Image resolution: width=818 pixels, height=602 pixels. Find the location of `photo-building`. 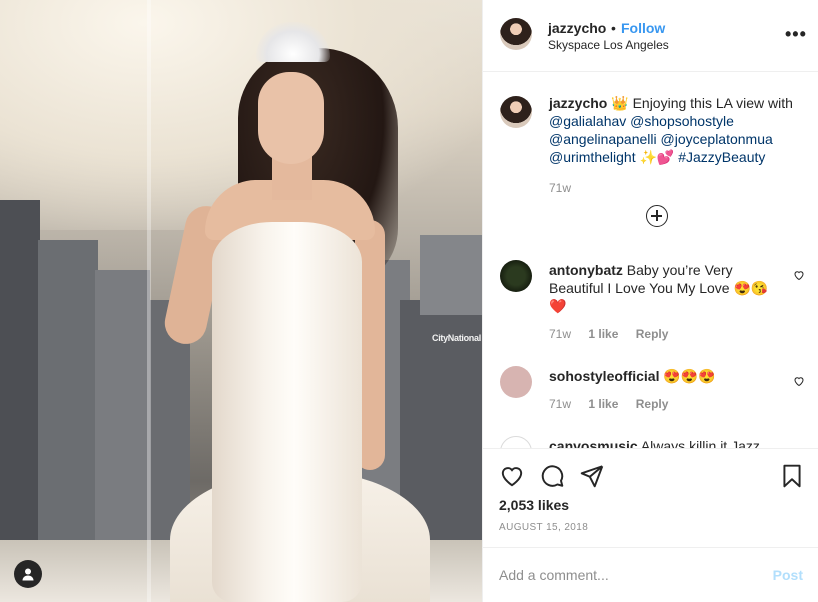

photo-building is located at coordinates (451, 275).